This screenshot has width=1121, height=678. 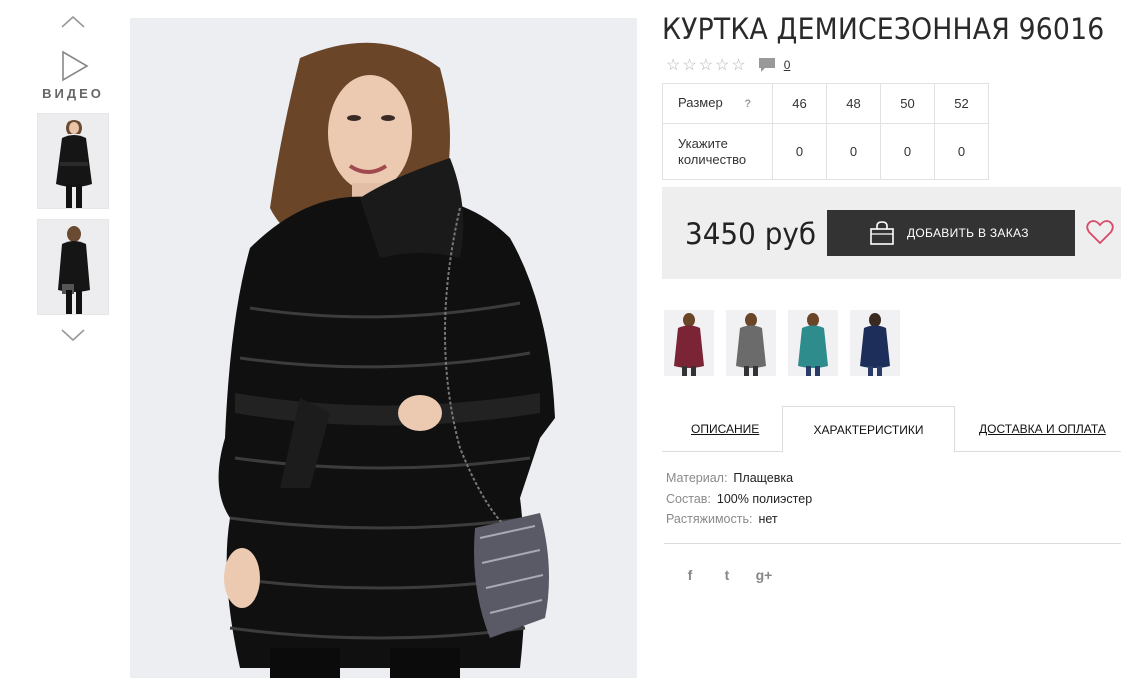 What do you see at coordinates (907, 103) in the screenshot?
I see `size-cell: 50` at bounding box center [907, 103].